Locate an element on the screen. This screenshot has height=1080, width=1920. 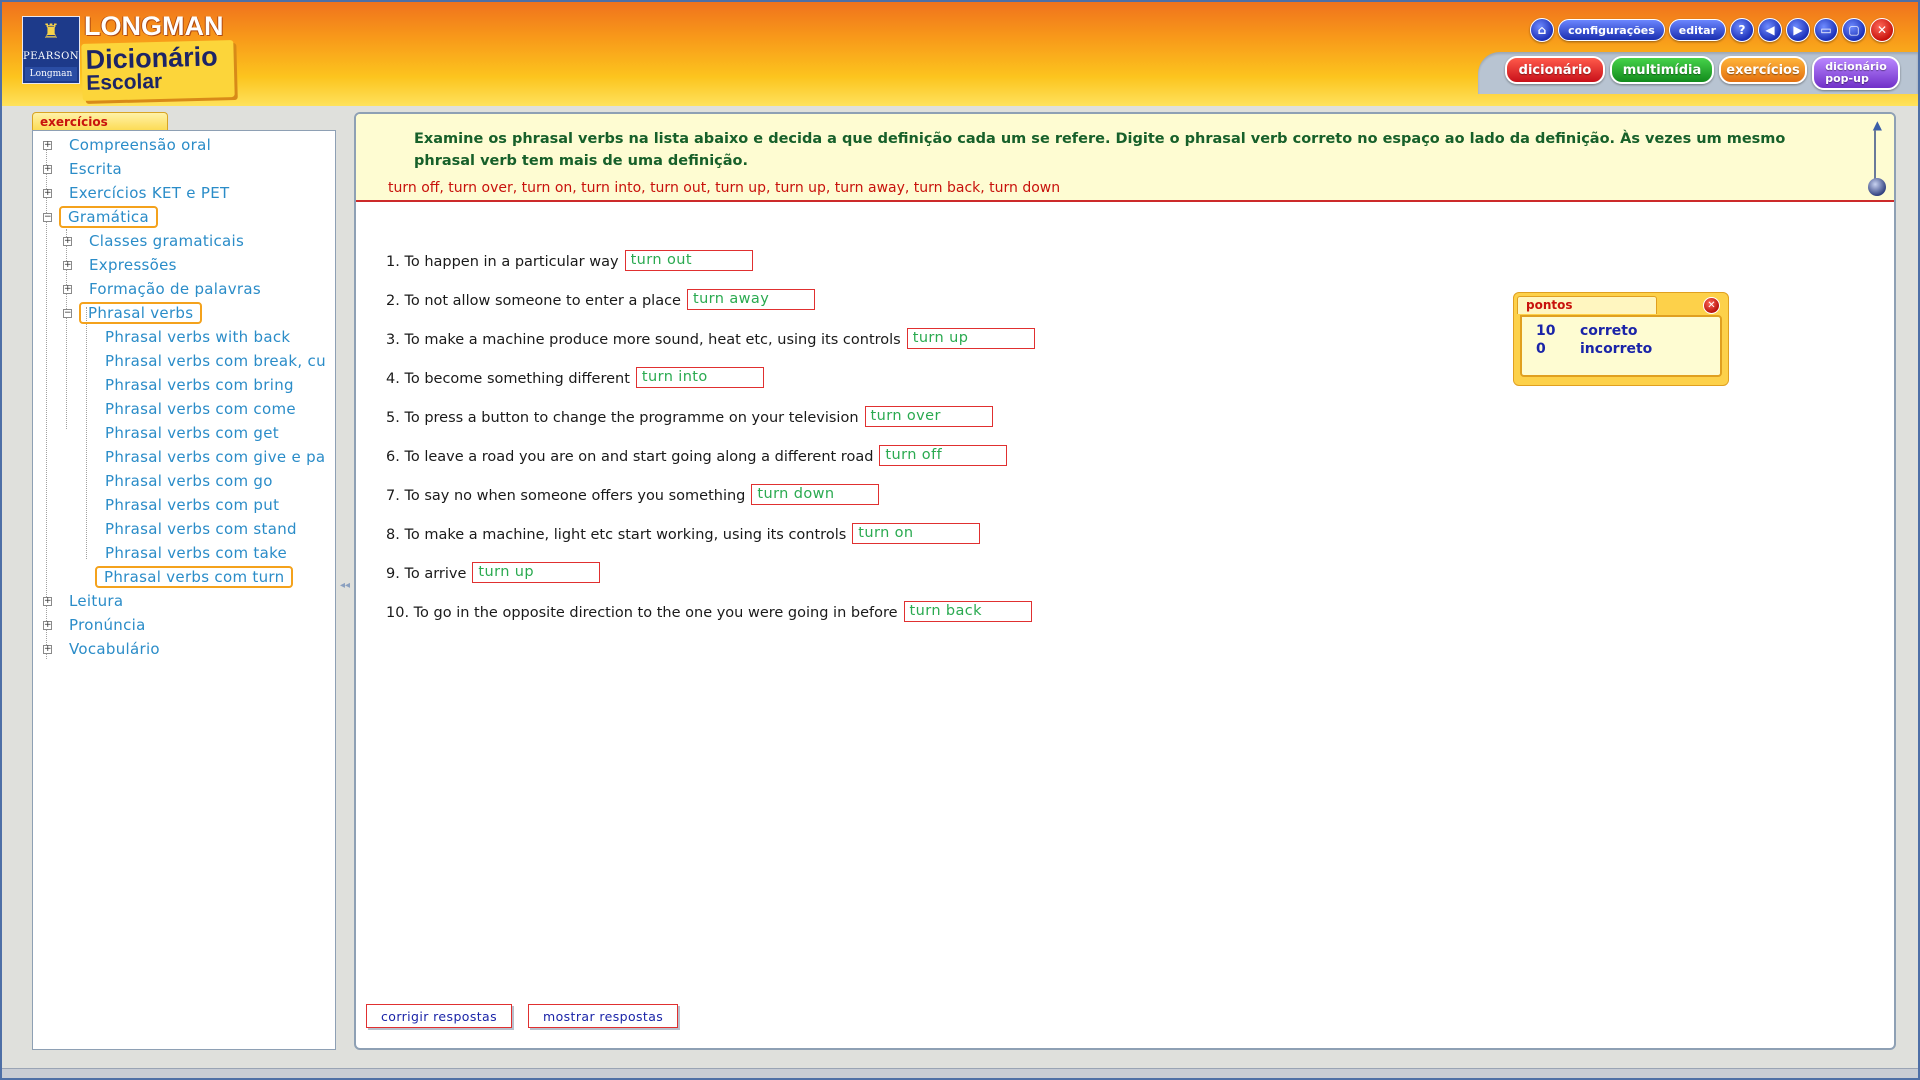
tab-popup-line2: pop-up is located at coordinates (1847, 78).